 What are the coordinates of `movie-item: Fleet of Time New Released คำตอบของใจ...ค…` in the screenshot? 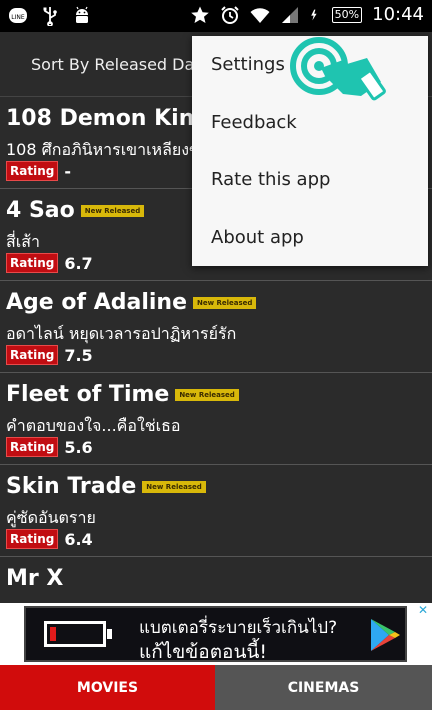 It's located at (216, 419).